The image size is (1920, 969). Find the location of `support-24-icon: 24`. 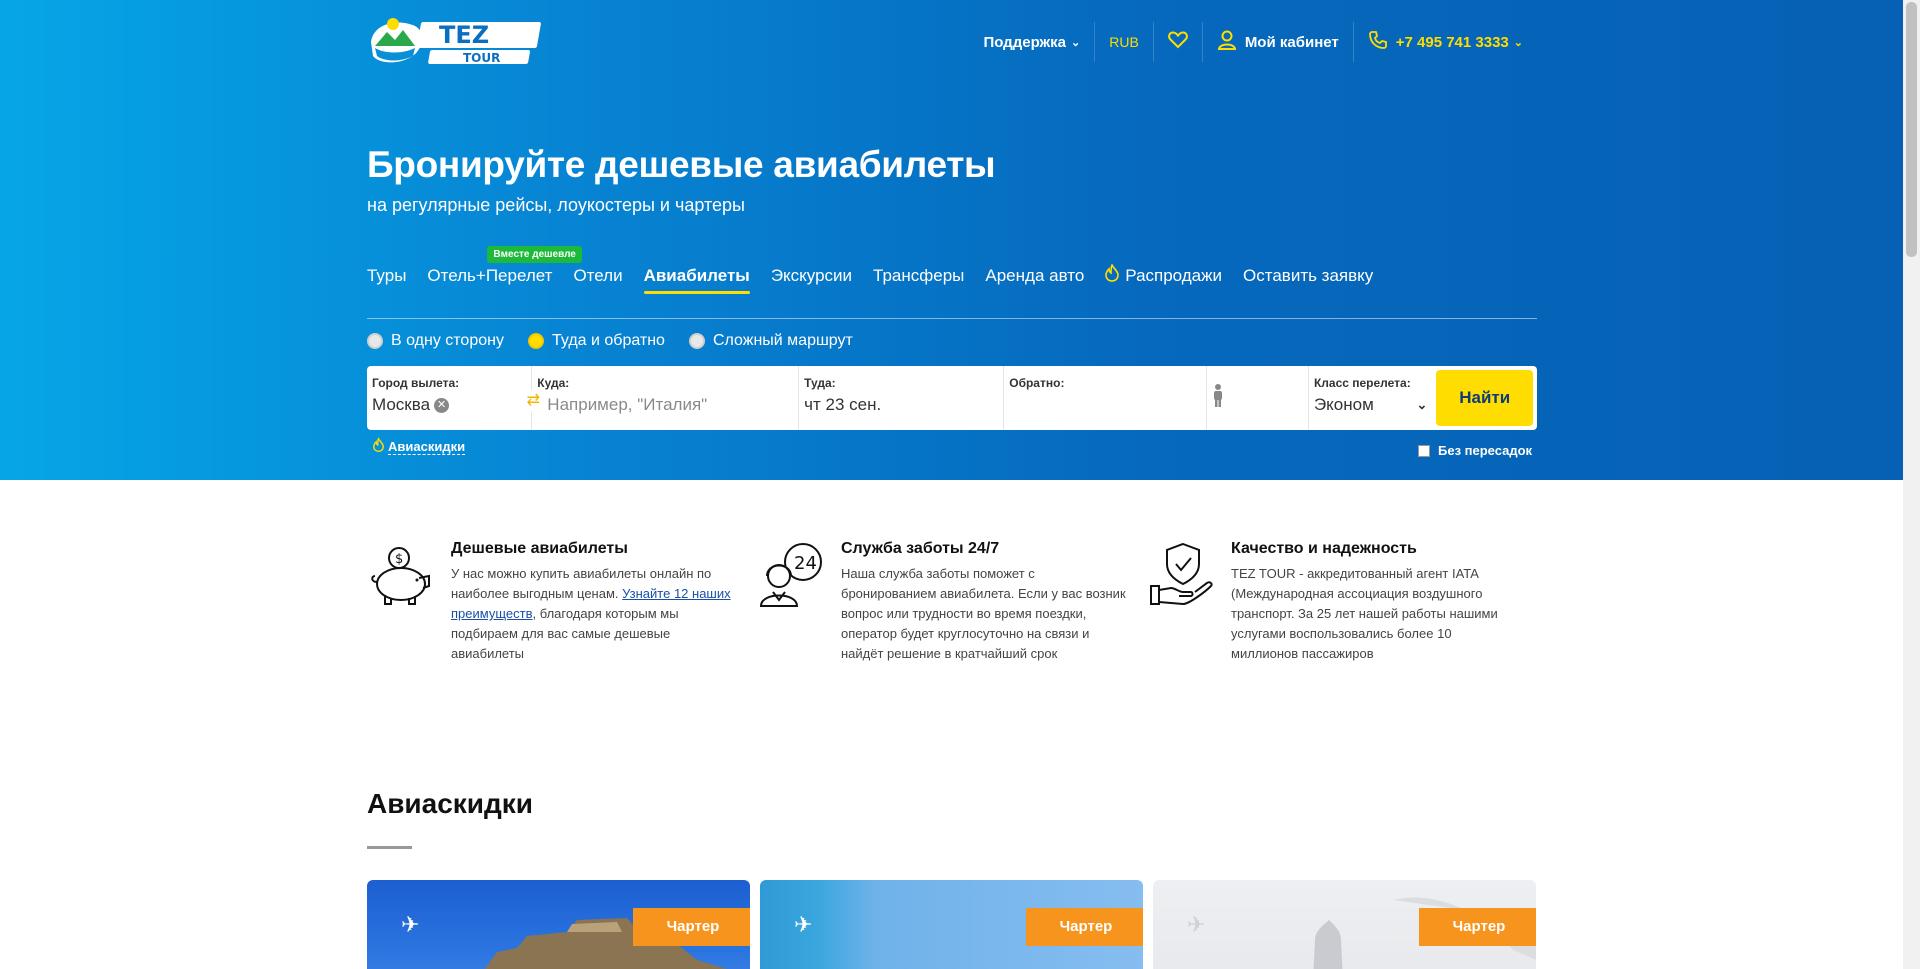

support-24-icon: 24 is located at coordinates (792, 575).